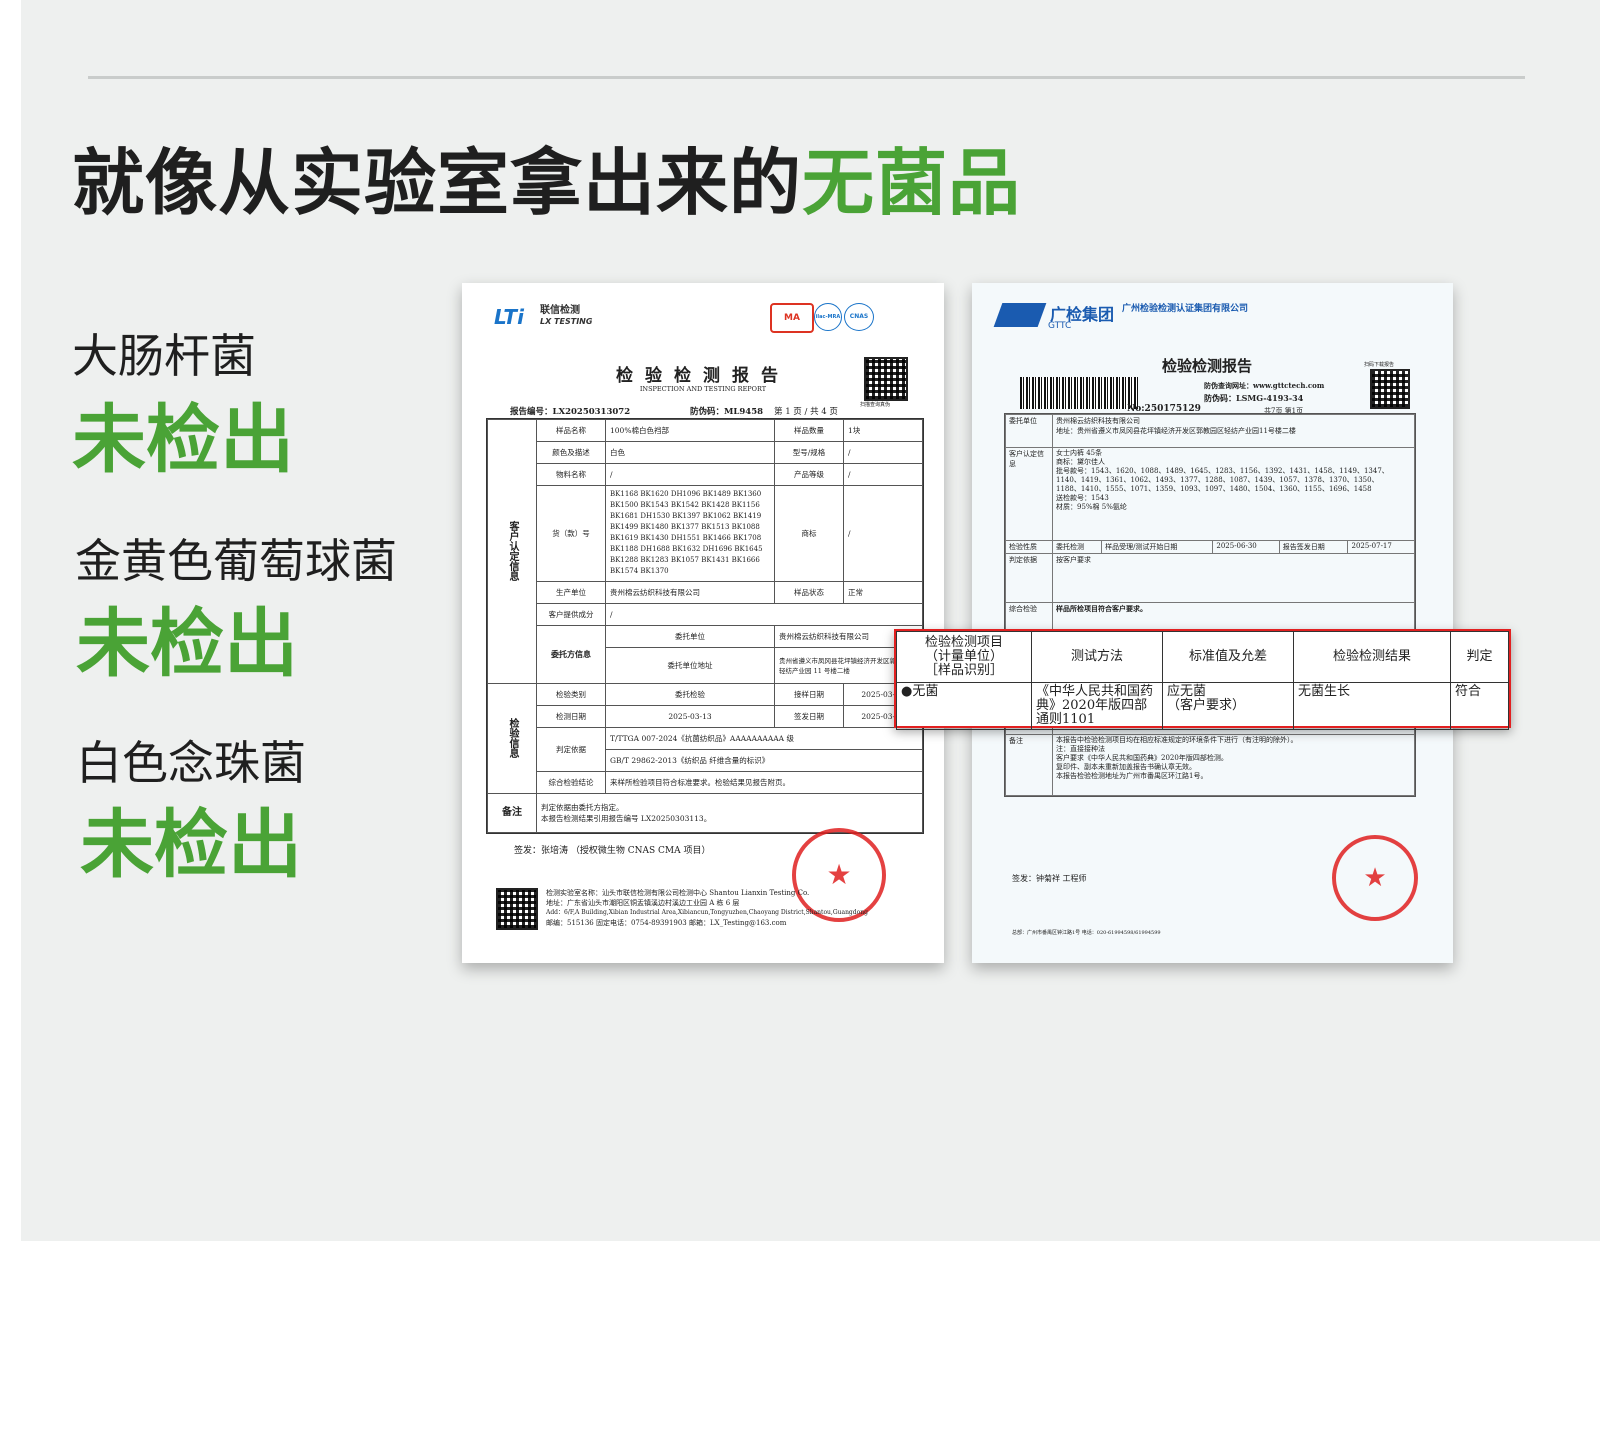  Describe the element at coordinates (1254, 398) in the screenshot. I see `anti-fake-code-right: 防伪码：LSMG-4193-34` at that location.